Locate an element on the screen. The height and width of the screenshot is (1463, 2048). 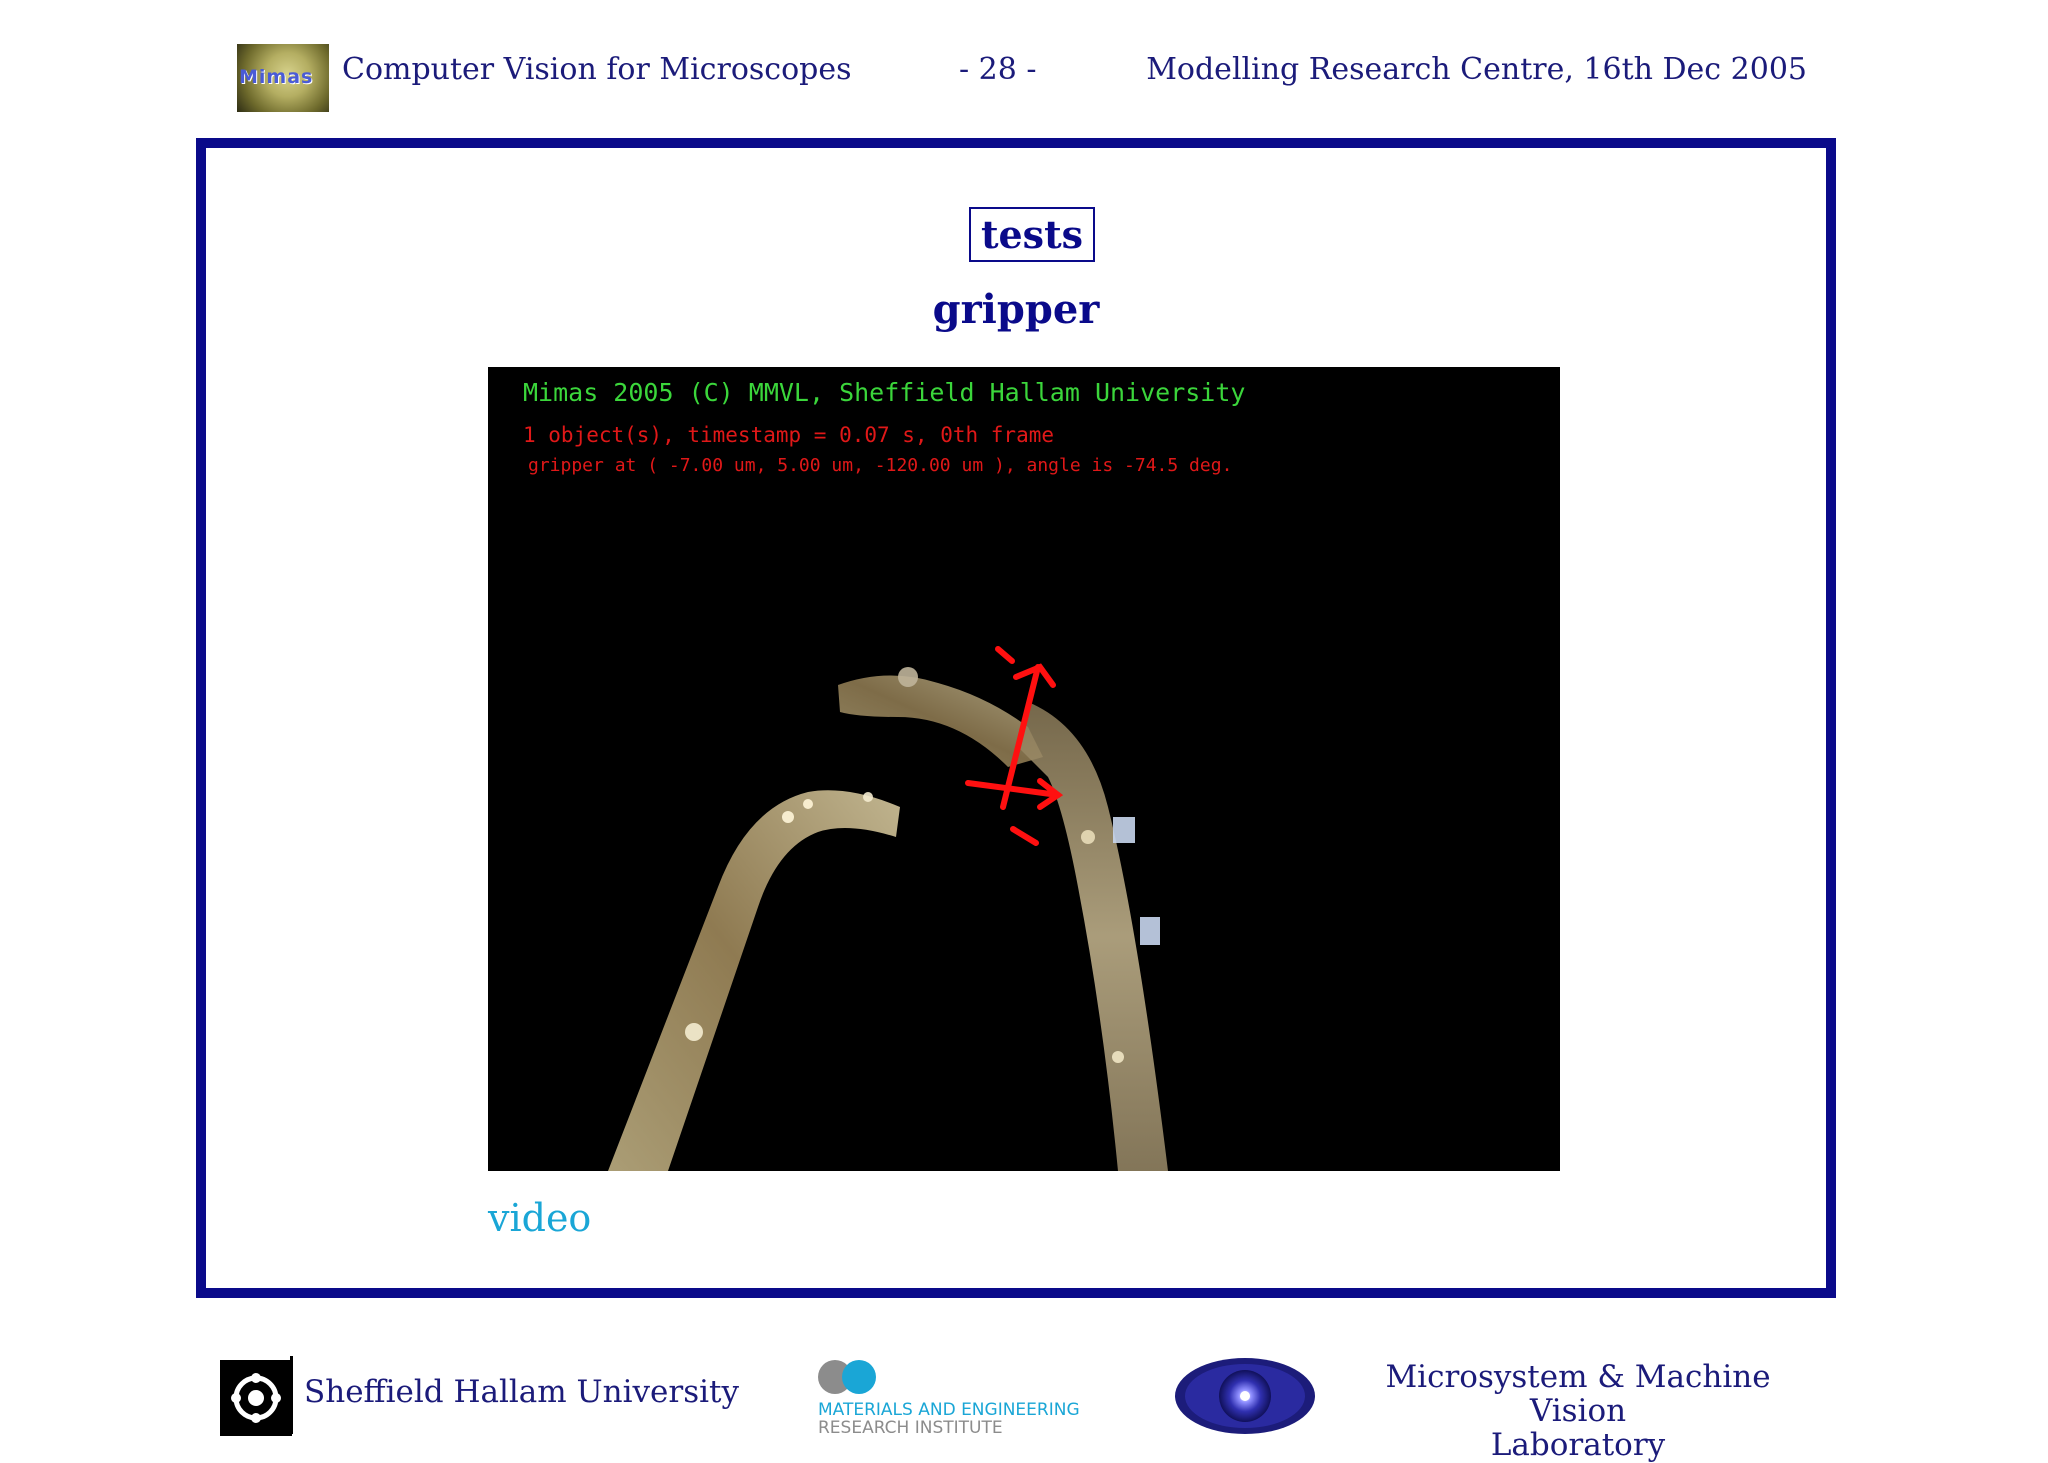
lab-name-line2: Laboratory is located at coordinates (1578, 1445).